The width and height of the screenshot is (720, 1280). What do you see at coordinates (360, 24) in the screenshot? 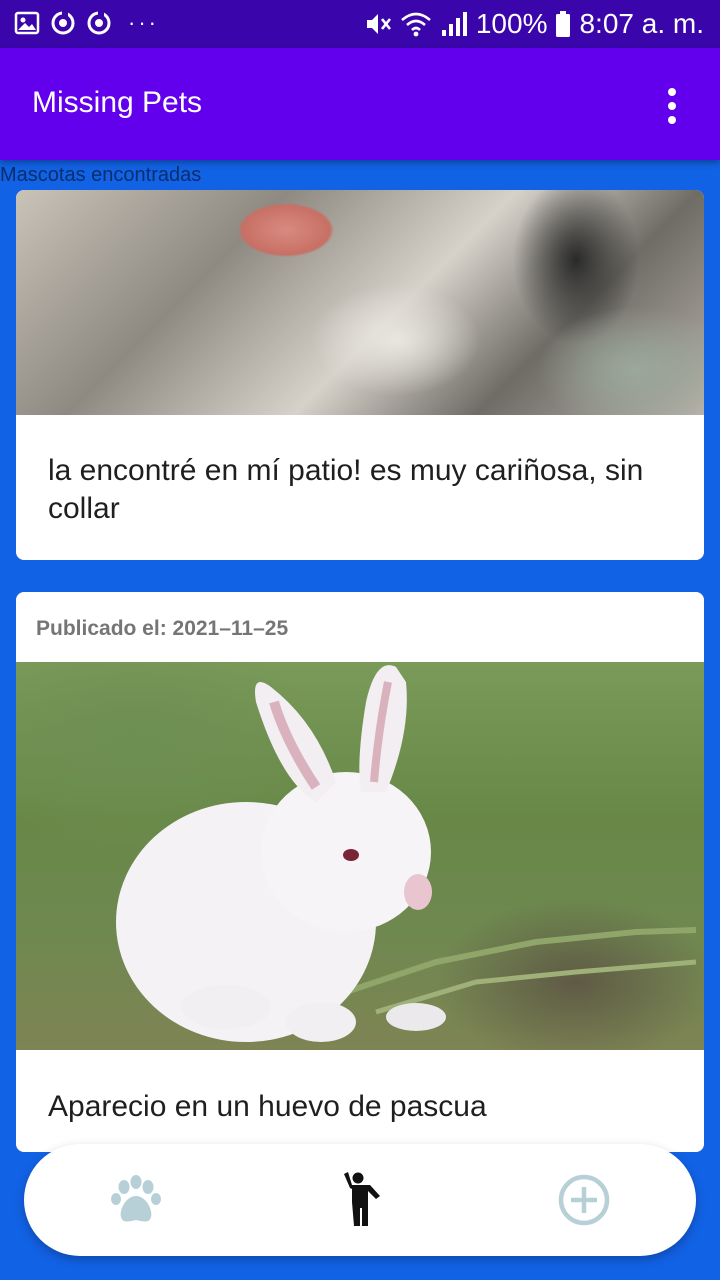
I see `status-bar: ··· 100% 8:07 a. m.` at bounding box center [360, 24].